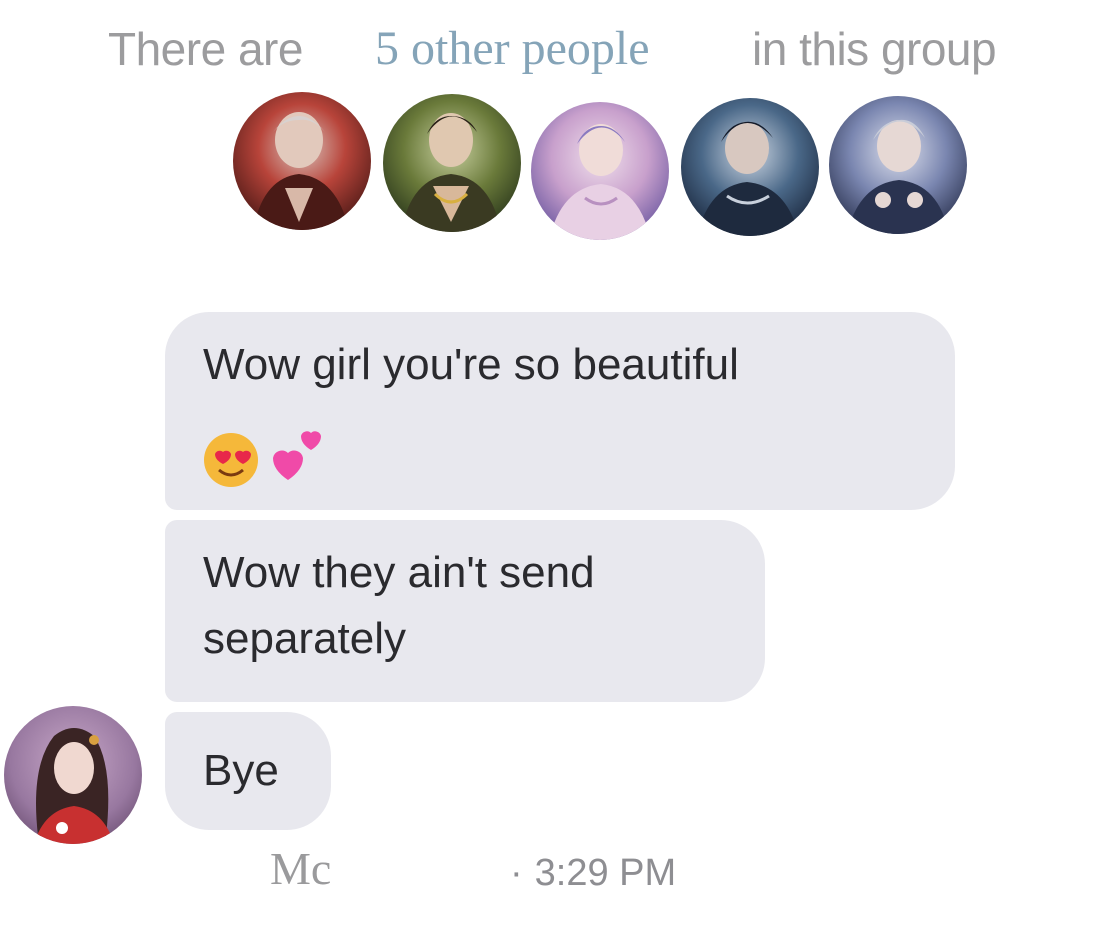  What do you see at coordinates (297, 455) in the screenshot?
I see `two-hearts-emoji` at bounding box center [297, 455].